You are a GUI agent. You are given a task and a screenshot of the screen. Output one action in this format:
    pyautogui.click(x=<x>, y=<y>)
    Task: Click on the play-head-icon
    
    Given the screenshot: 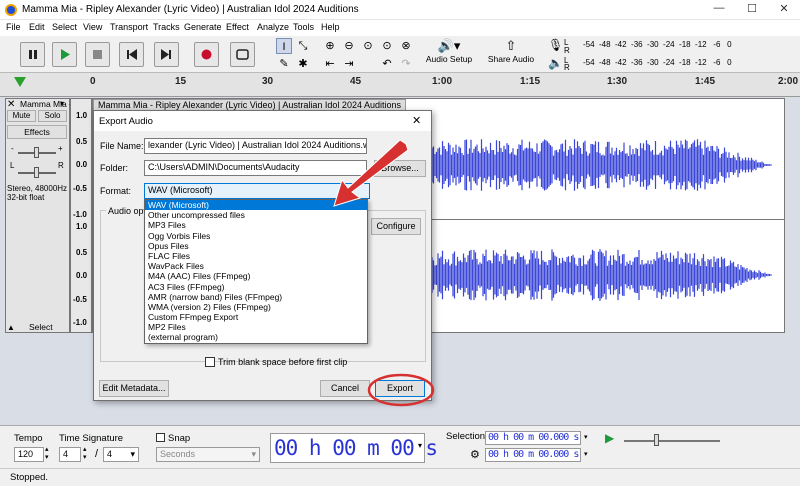 What is the action you would take?
    pyautogui.click(x=20, y=82)
    